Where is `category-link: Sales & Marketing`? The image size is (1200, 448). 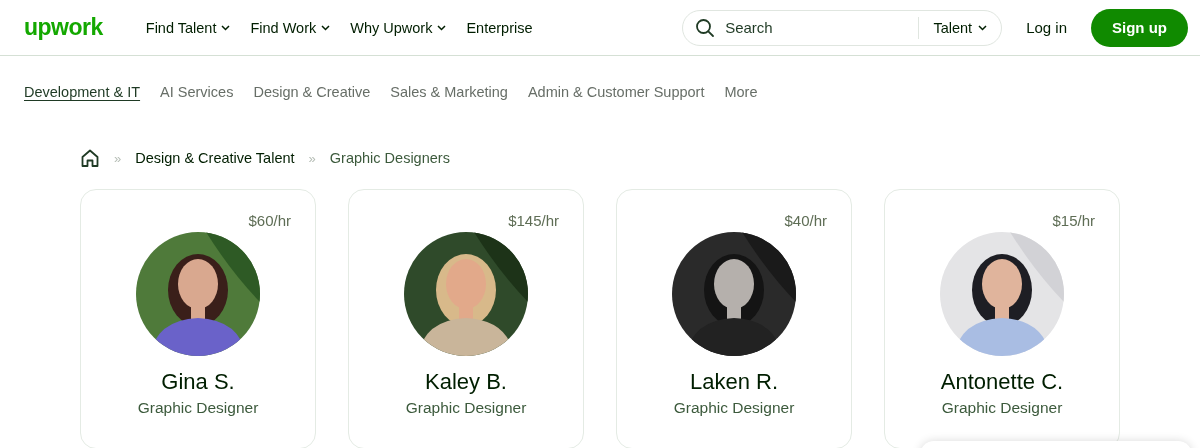
category-link: Sales & Marketing is located at coordinates (449, 92).